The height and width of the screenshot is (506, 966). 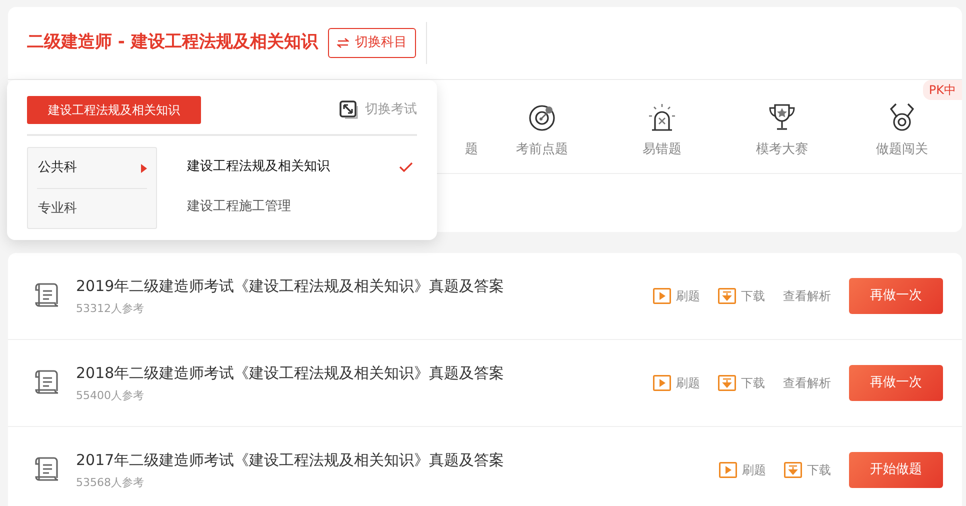 What do you see at coordinates (302, 207) in the screenshot?
I see `subject-item: 建设工程施工管理` at bounding box center [302, 207].